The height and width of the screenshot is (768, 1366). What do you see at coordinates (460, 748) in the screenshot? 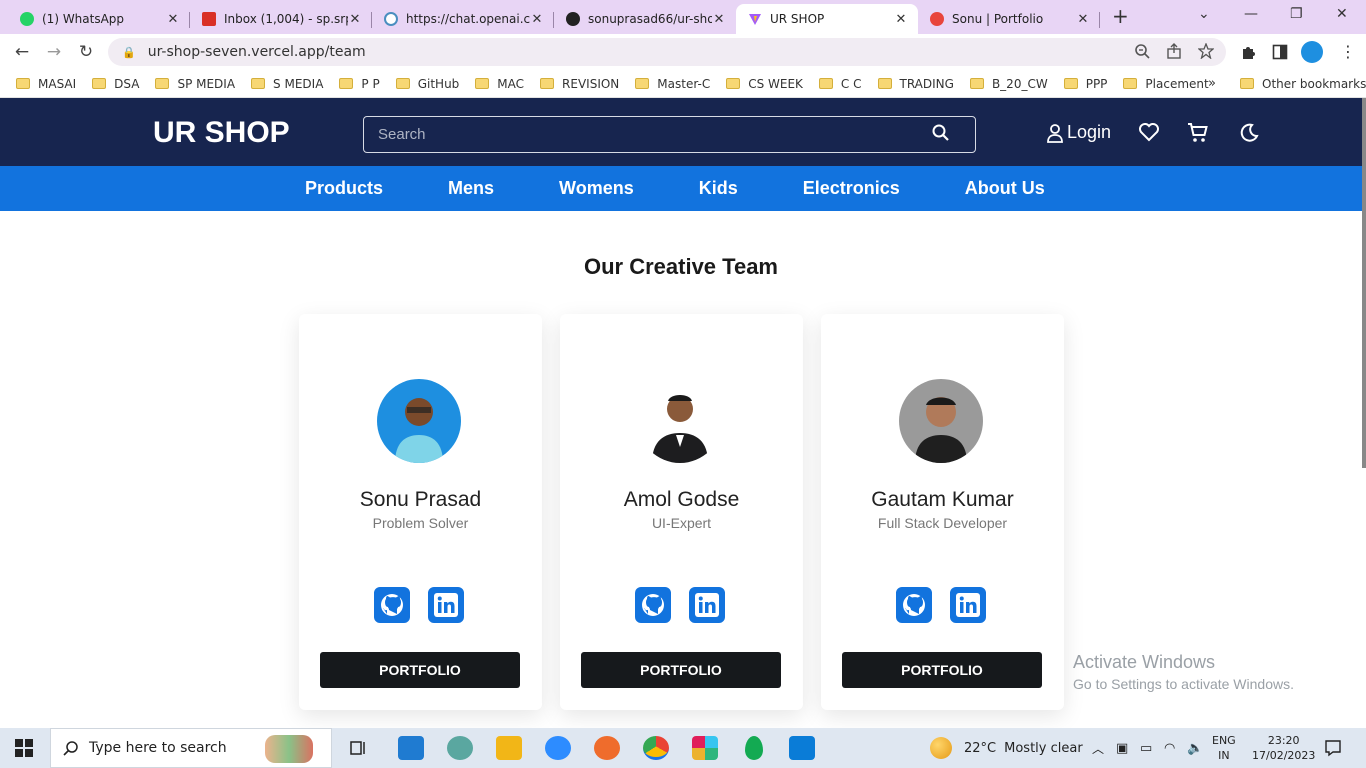
I see `edge-browser-icon` at bounding box center [460, 748].